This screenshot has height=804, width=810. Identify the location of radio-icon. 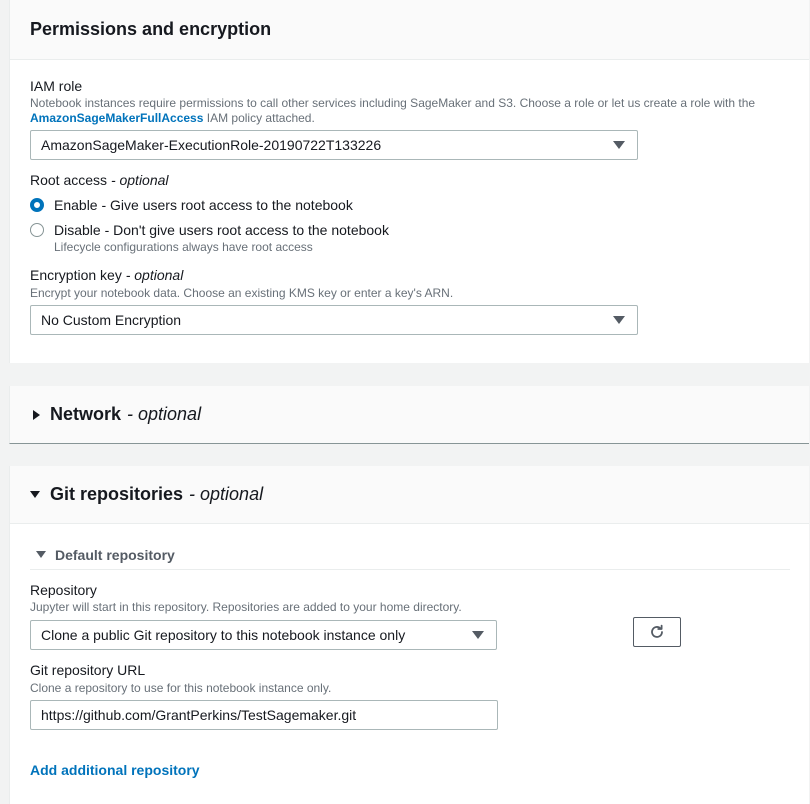
(37, 230).